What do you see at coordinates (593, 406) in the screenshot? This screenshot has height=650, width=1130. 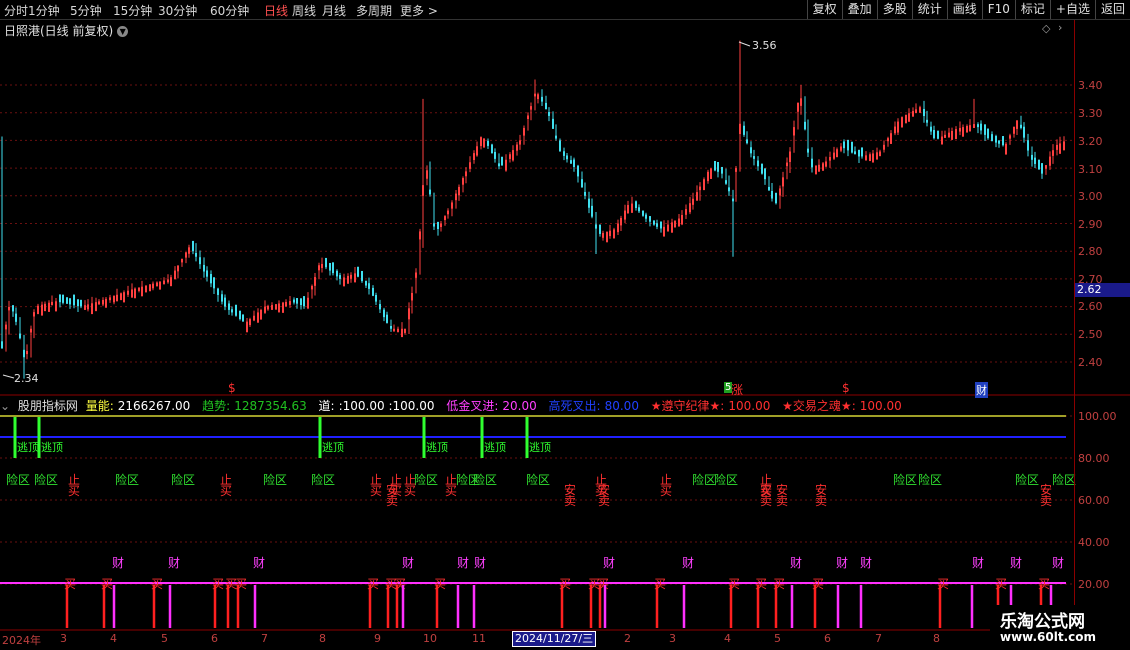 I see `field-high-cross: 高死叉出: 80.00` at bounding box center [593, 406].